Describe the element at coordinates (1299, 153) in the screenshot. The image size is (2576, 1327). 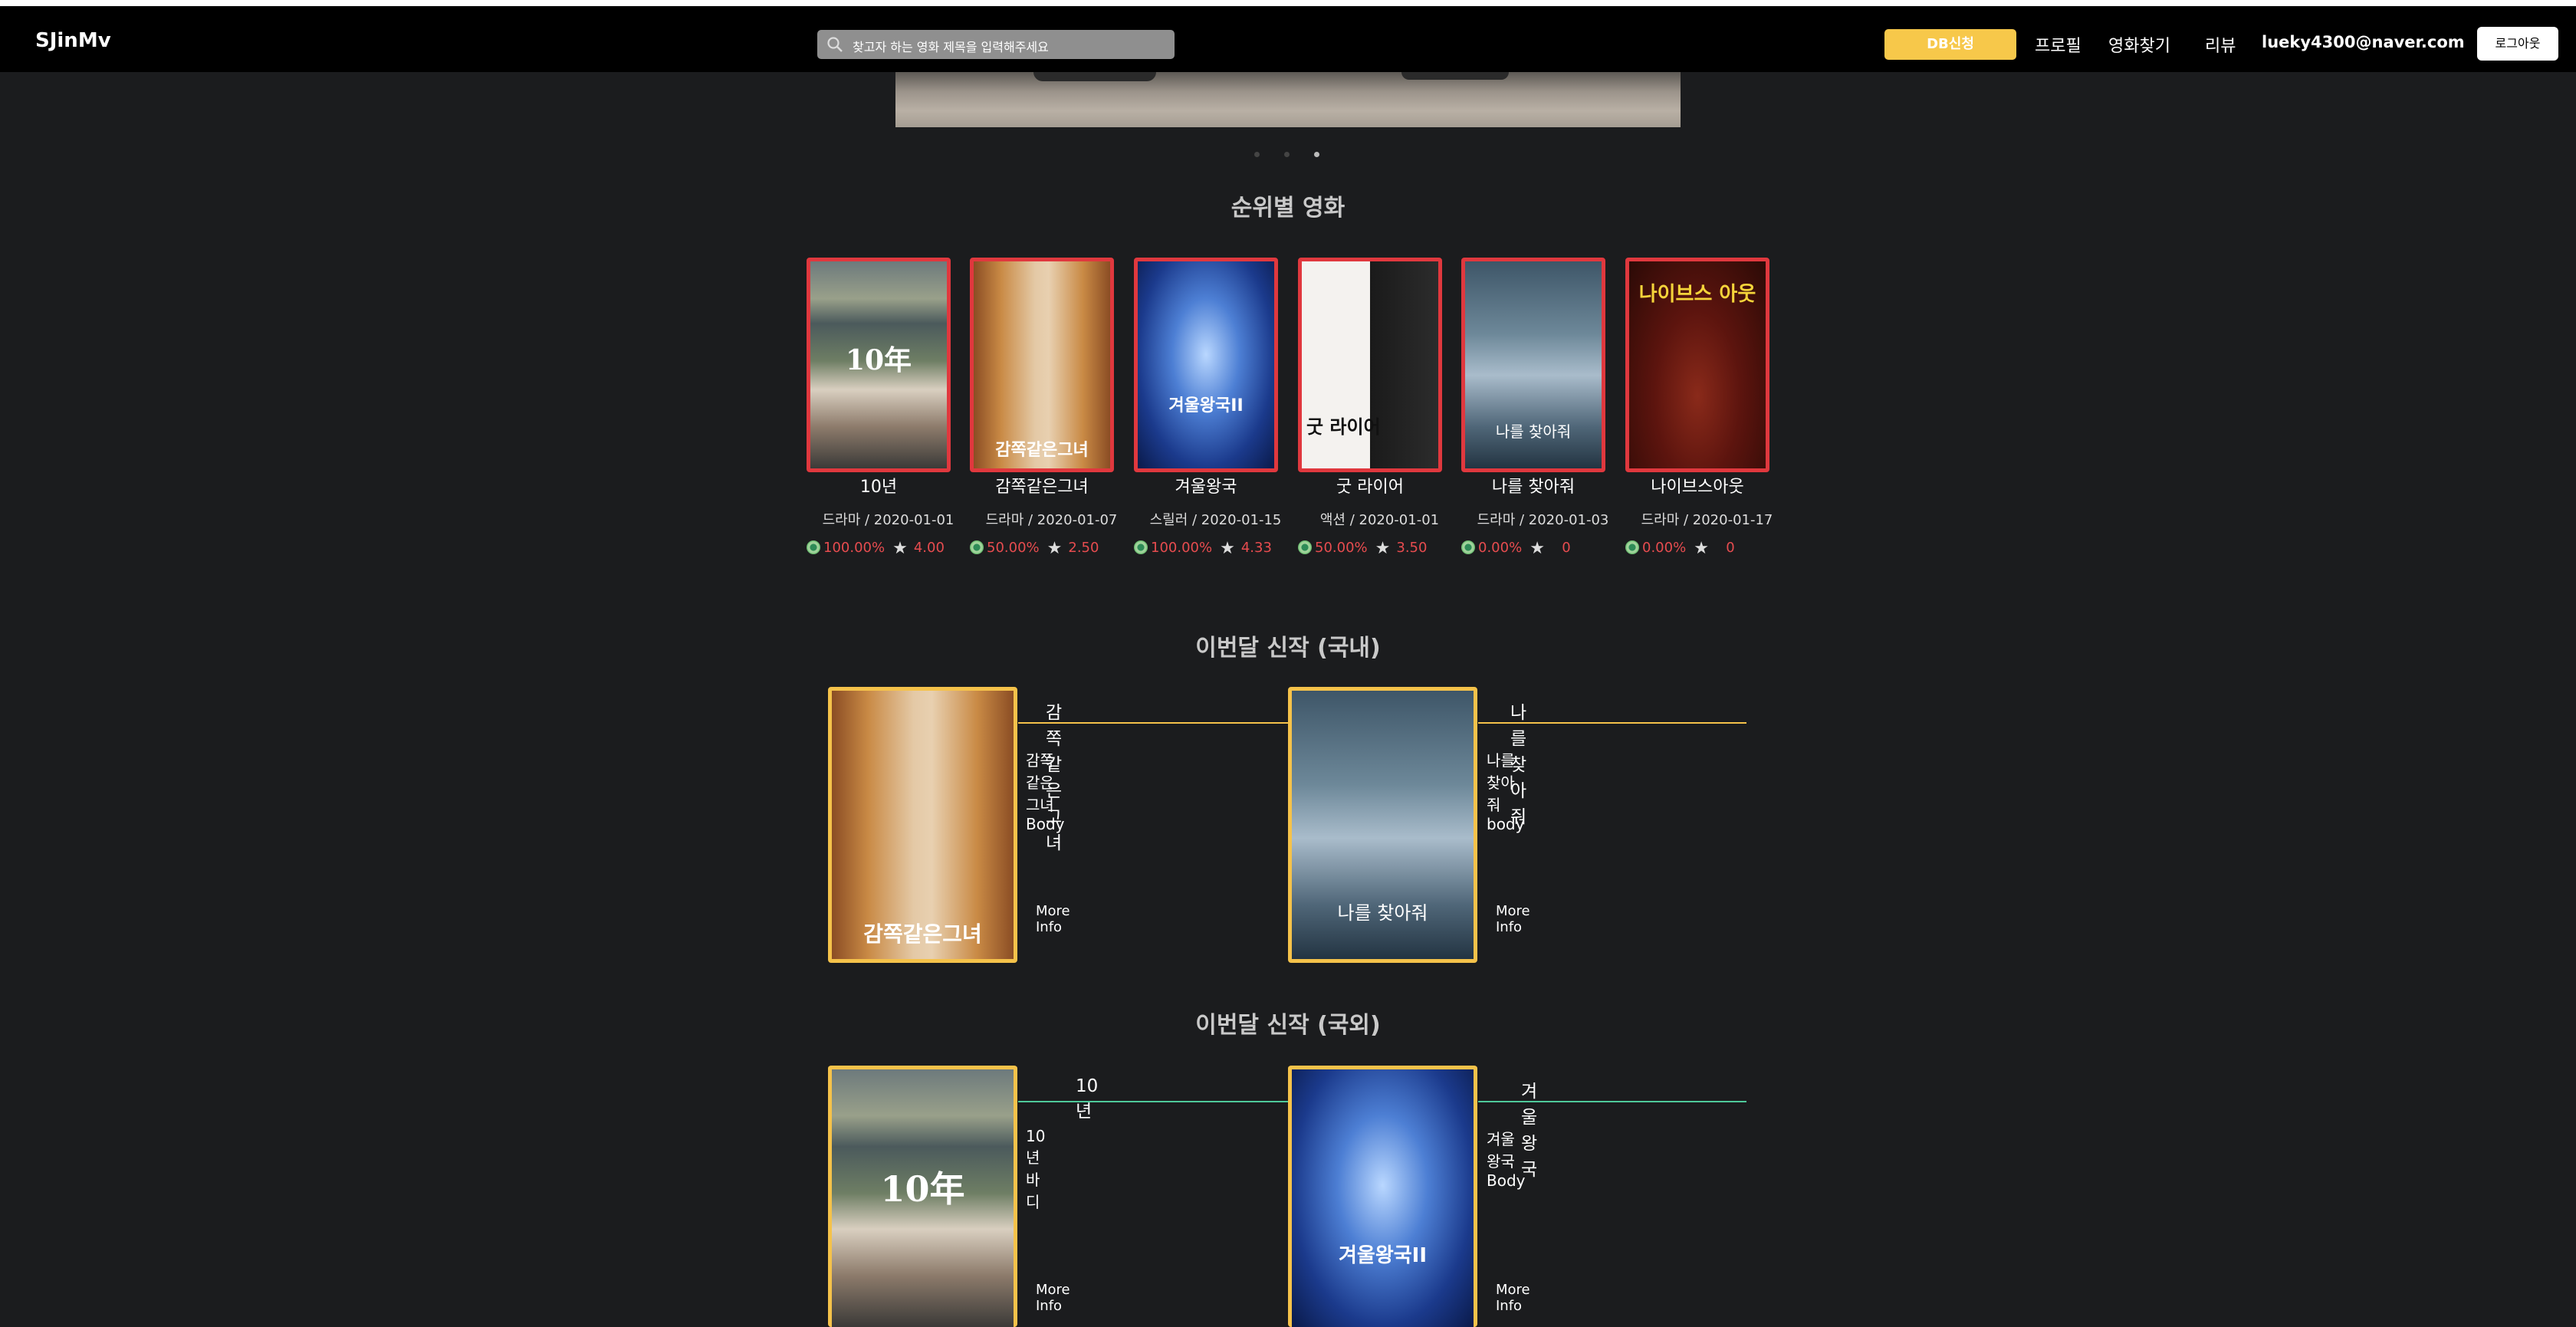
I see `carousel-indicators` at that location.